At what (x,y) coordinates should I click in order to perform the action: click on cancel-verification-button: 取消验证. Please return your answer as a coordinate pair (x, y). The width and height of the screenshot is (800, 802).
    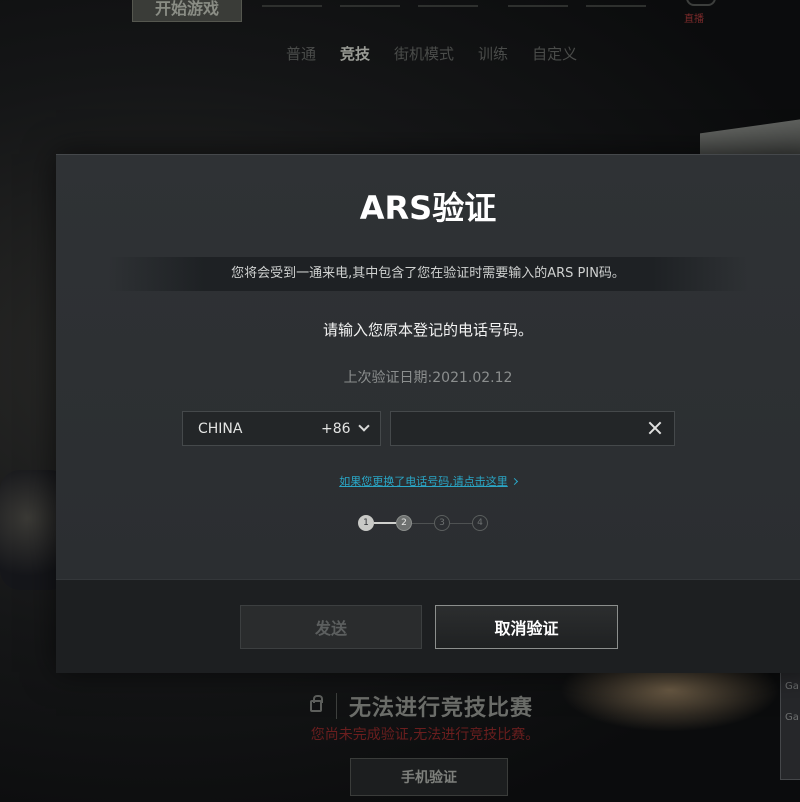
    Looking at the image, I should click on (526, 627).